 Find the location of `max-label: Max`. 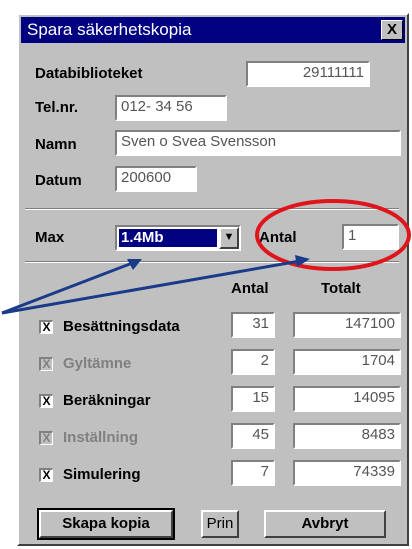

max-label: Max is located at coordinates (50, 237).